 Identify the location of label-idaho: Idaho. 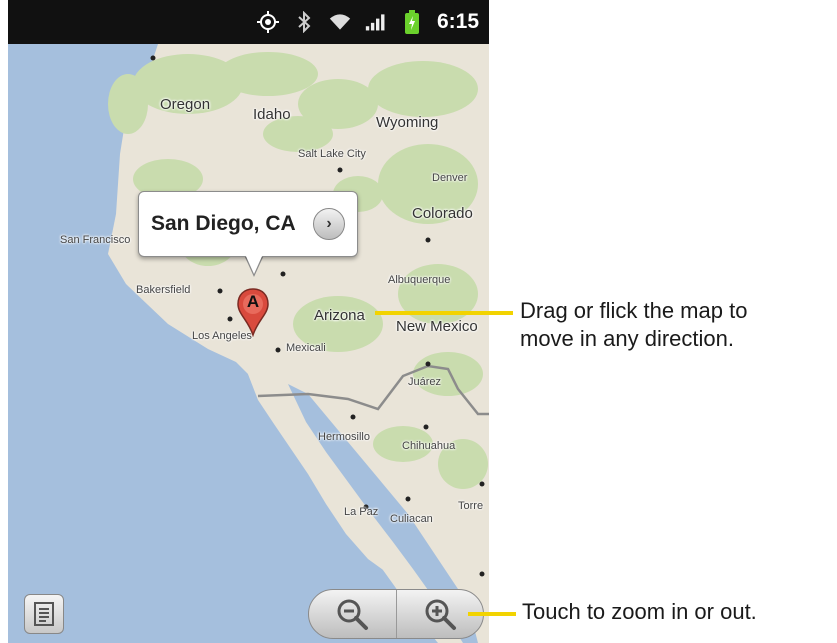
(272, 114).